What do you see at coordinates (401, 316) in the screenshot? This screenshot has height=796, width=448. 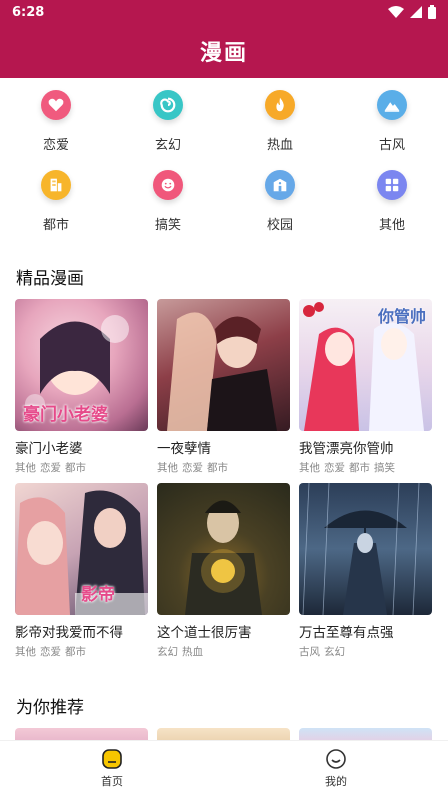 I see `cover-title-text: 你管帅` at bounding box center [401, 316].